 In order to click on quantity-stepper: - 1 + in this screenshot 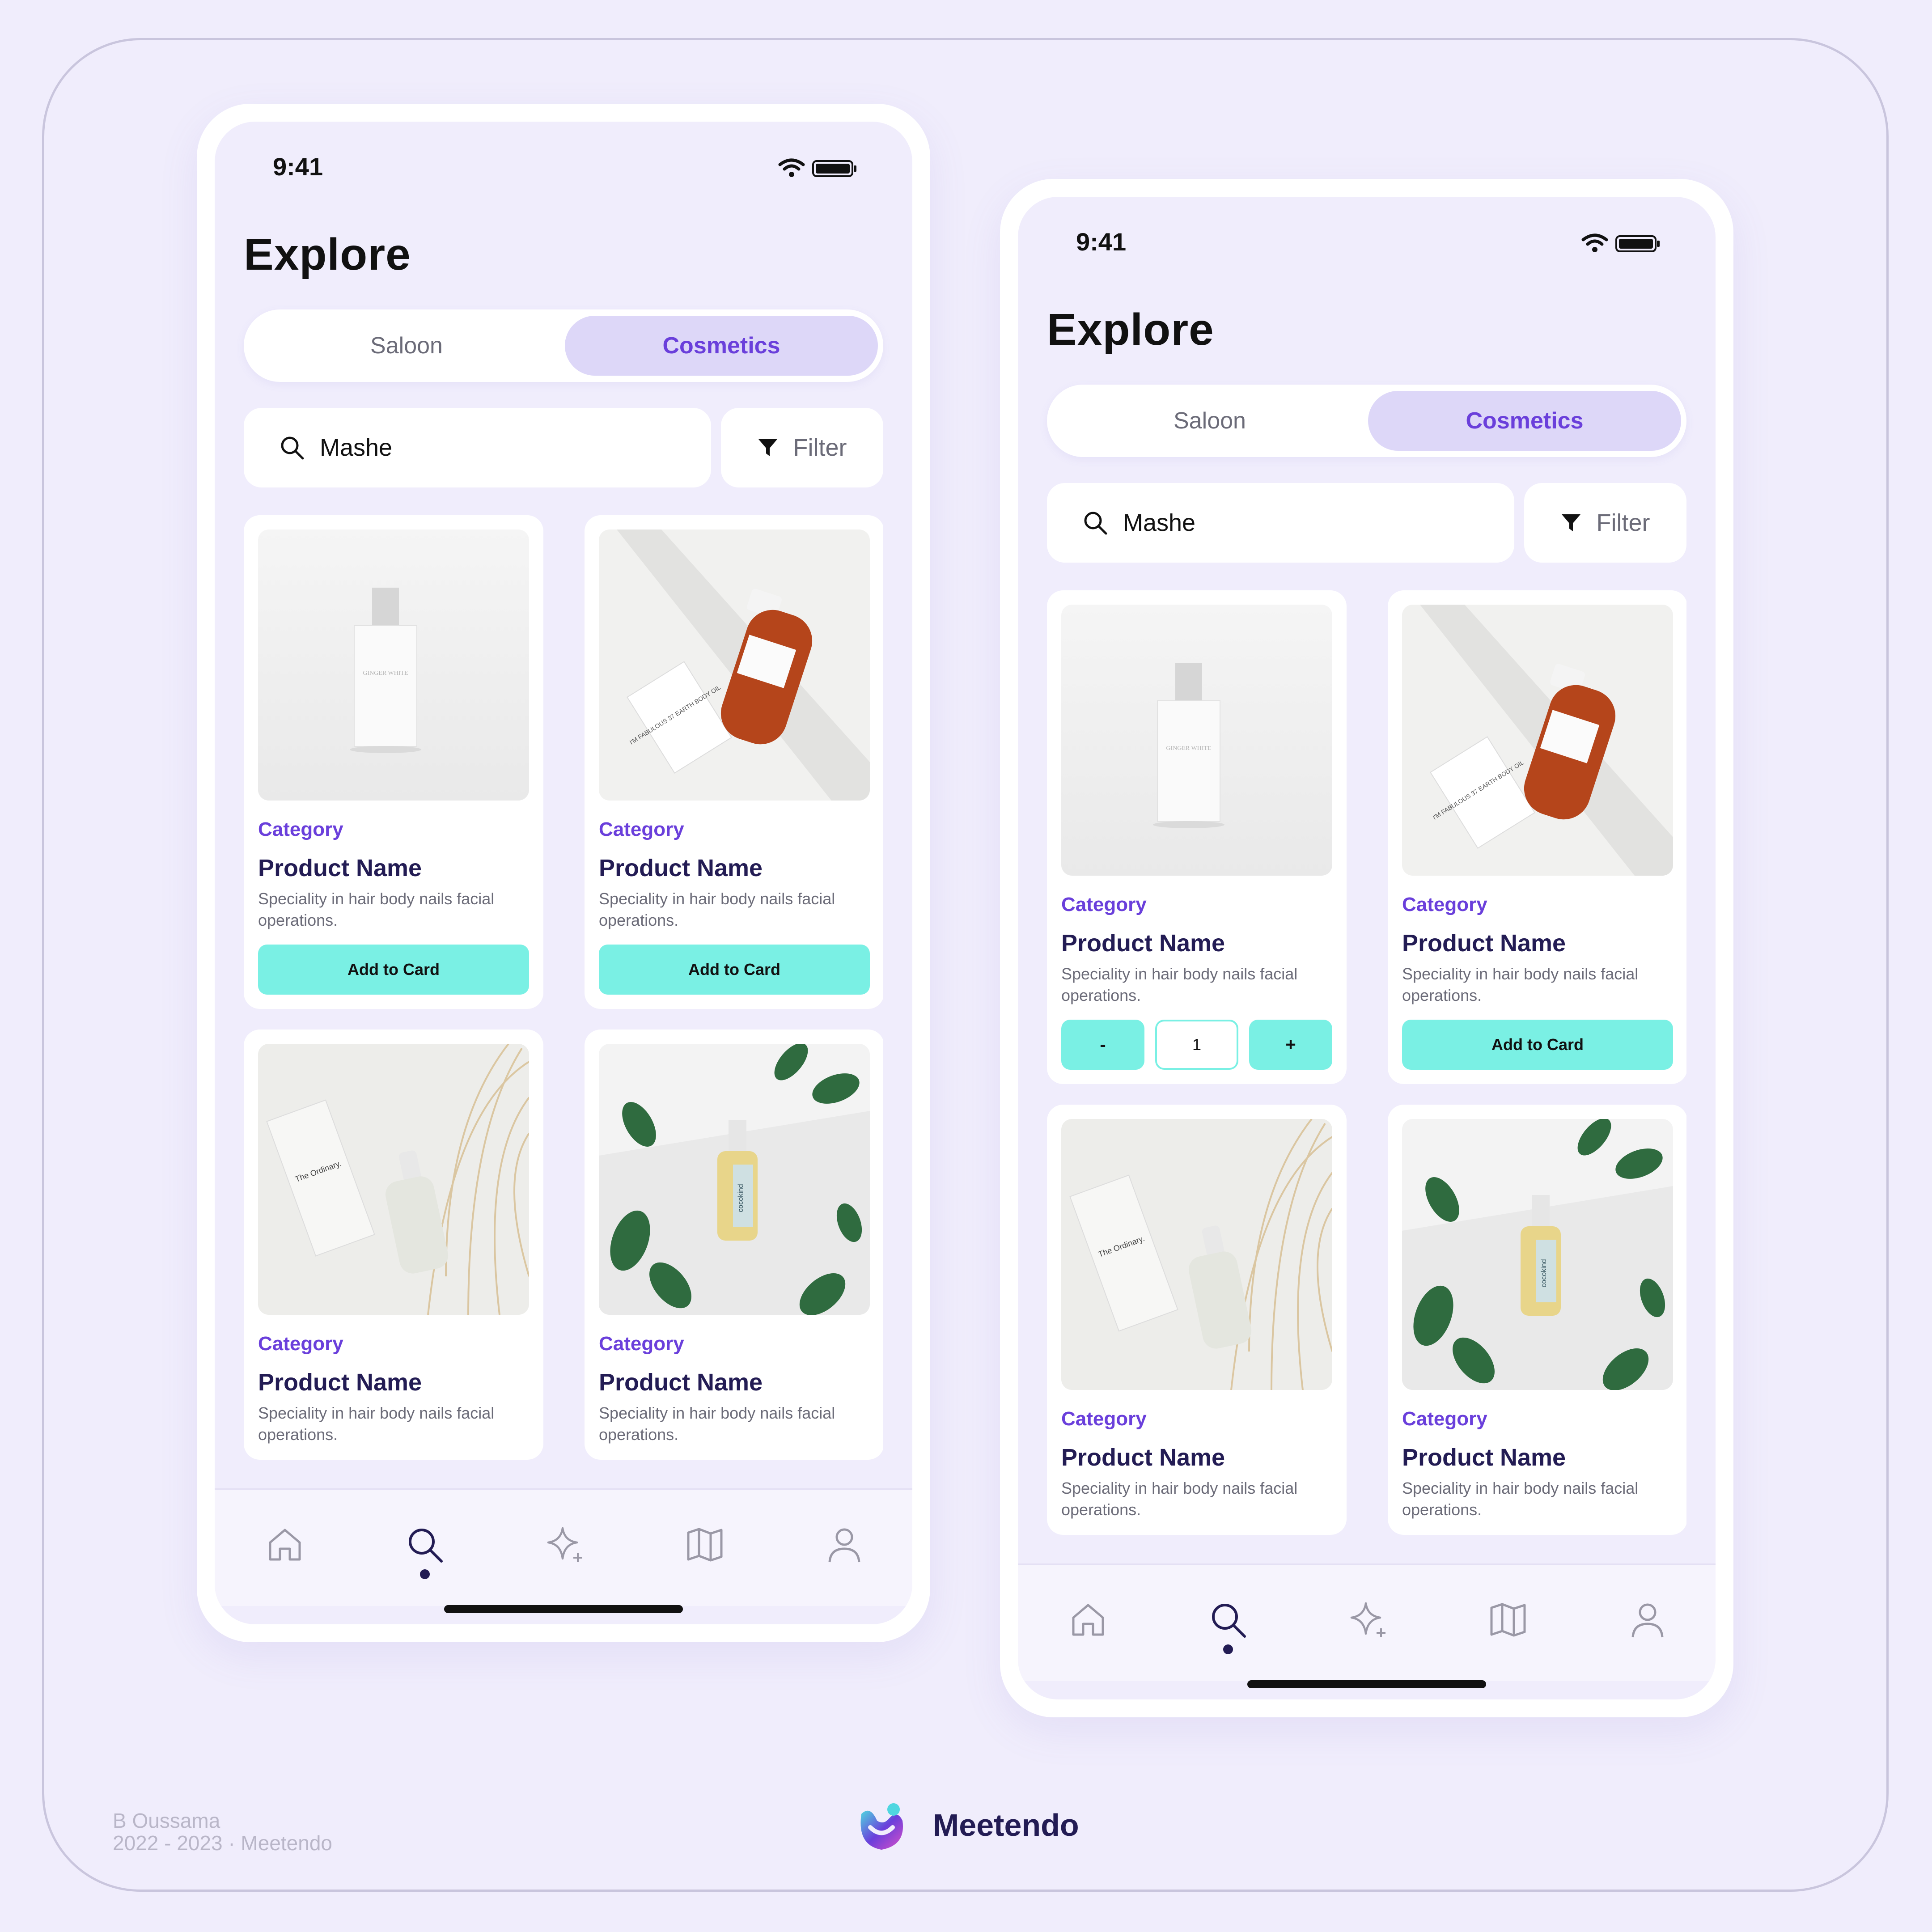, I will do `click(1196, 1045)`.